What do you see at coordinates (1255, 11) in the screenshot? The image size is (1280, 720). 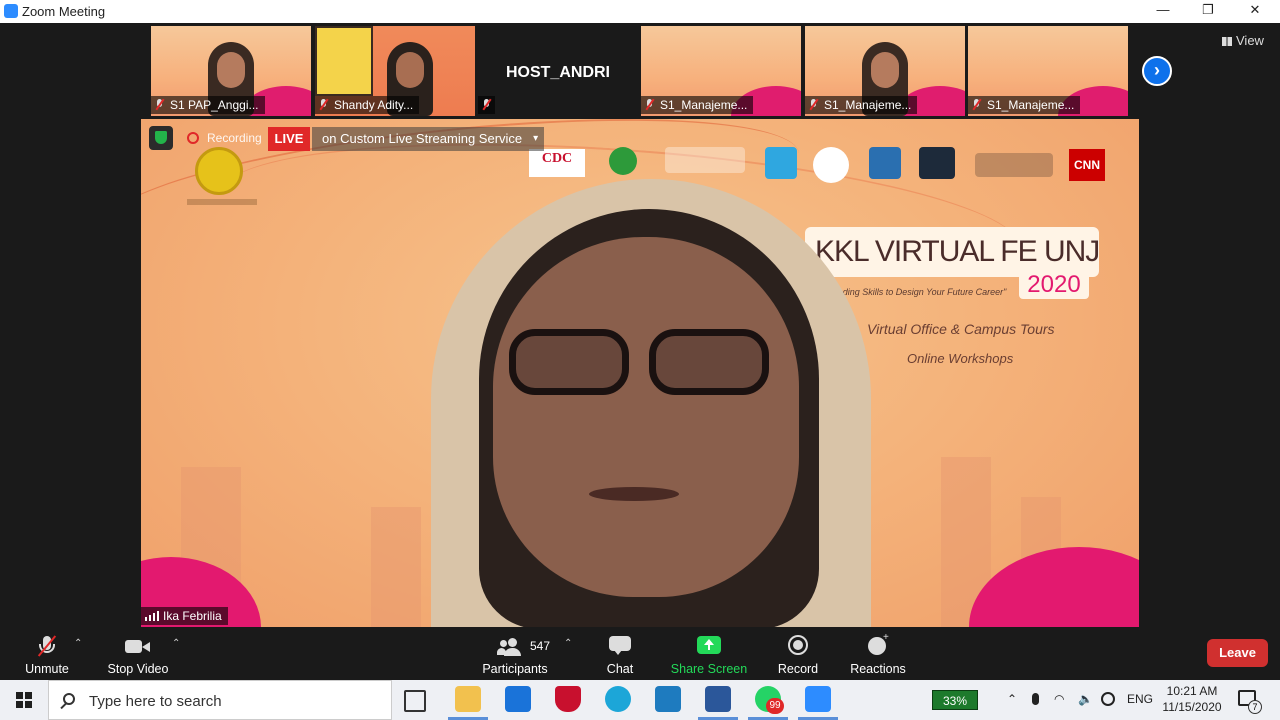 I see `close-window-button: ✕` at bounding box center [1255, 11].